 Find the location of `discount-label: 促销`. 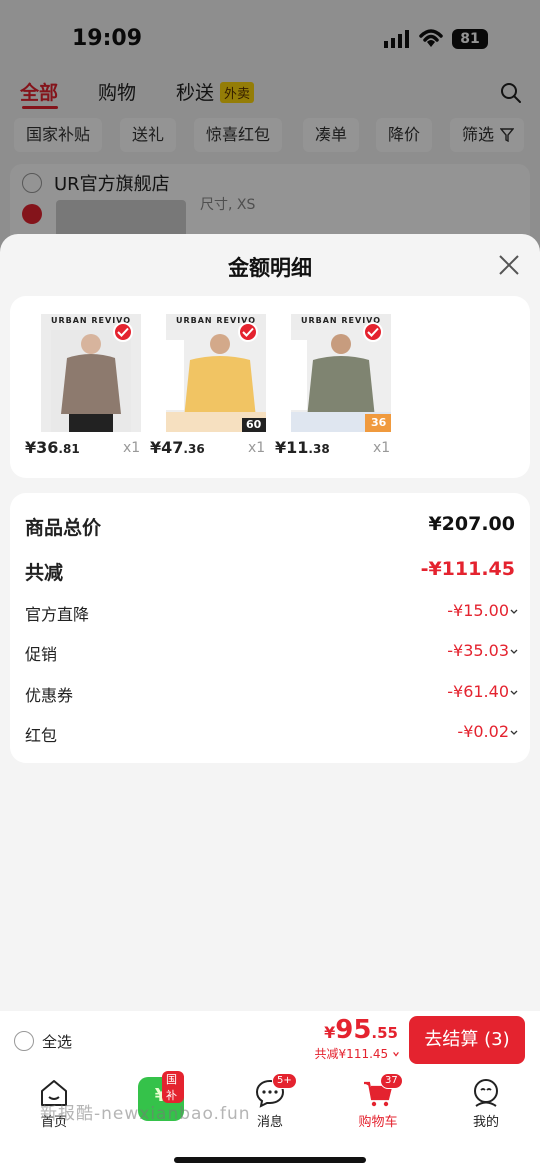

discount-label: 促销 is located at coordinates (41, 654).